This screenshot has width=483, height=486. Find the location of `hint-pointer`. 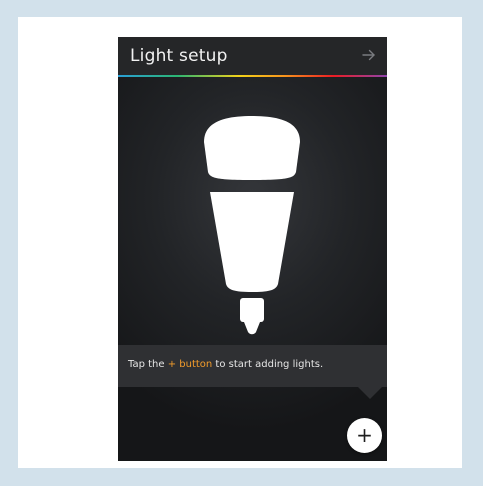

hint-pointer is located at coordinates (370, 393).